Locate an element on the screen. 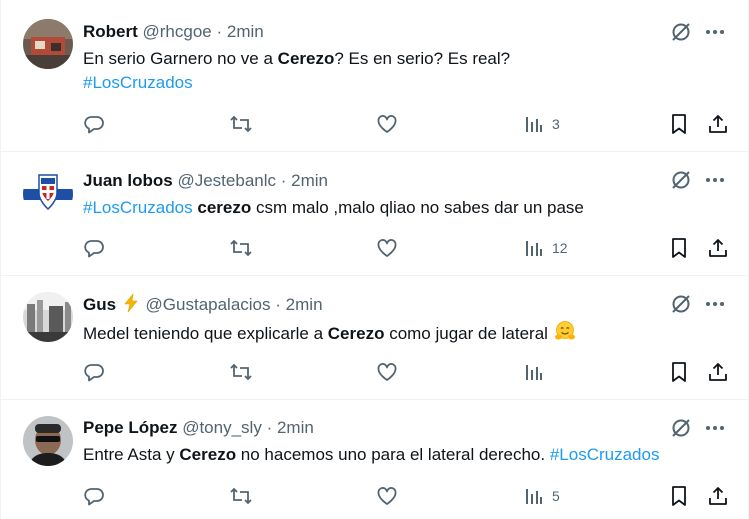 The image size is (749, 519). hugging-face-emoji-icon is located at coordinates (565, 334).